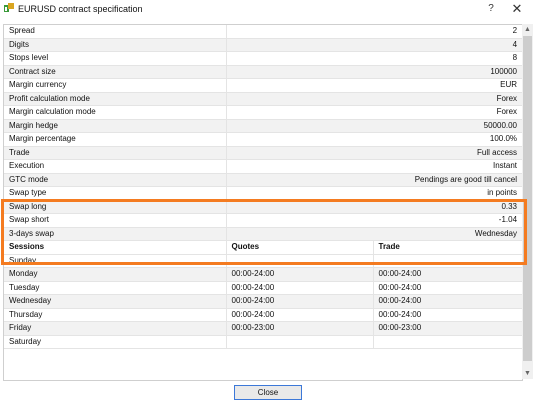  I want to click on spec-value: Full access, so click(373, 153).